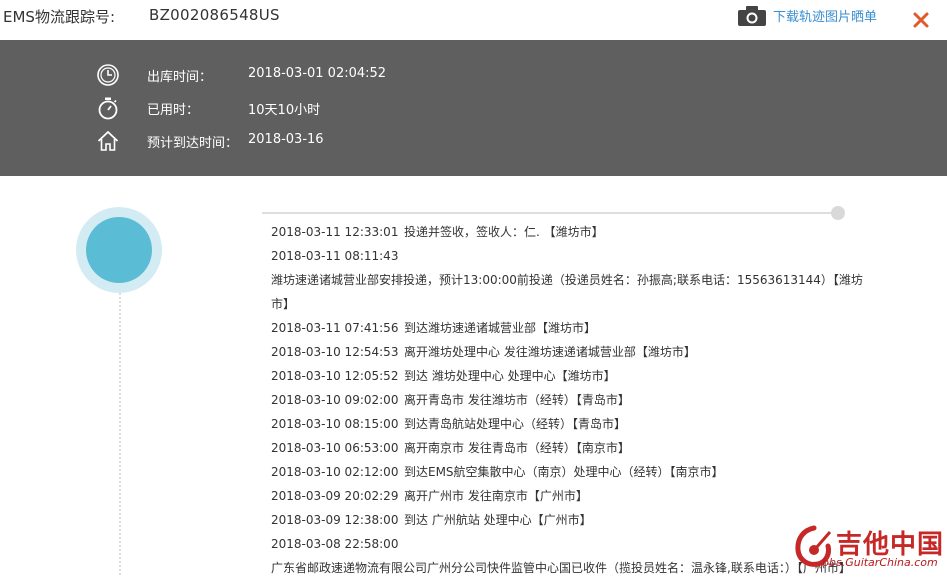 The width and height of the screenshot is (947, 577). Describe the element at coordinates (335, 400) in the screenshot. I see `event-time: 2018-03-10 09:02:00` at that location.